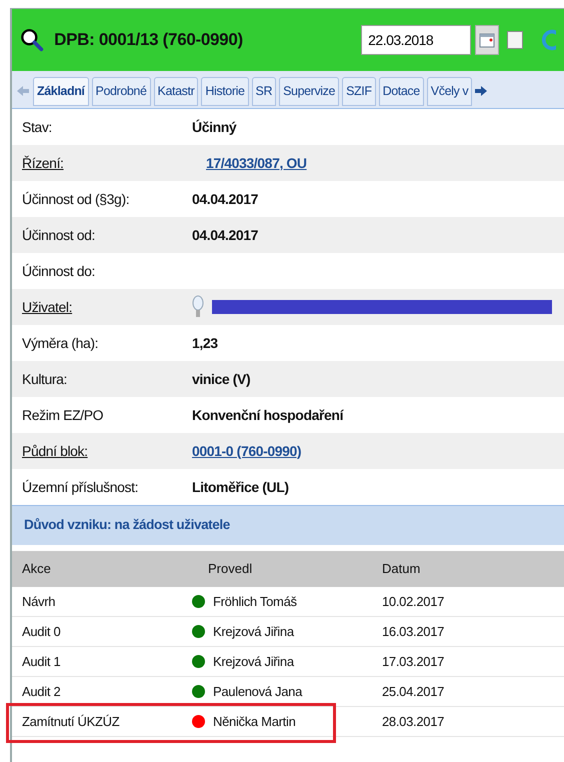 The image size is (564, 762). What do you see at coordinates (254, 721) in the screenshot?
I see `table-cell-text: Něnička Martin` at bounding box center [254, 721].